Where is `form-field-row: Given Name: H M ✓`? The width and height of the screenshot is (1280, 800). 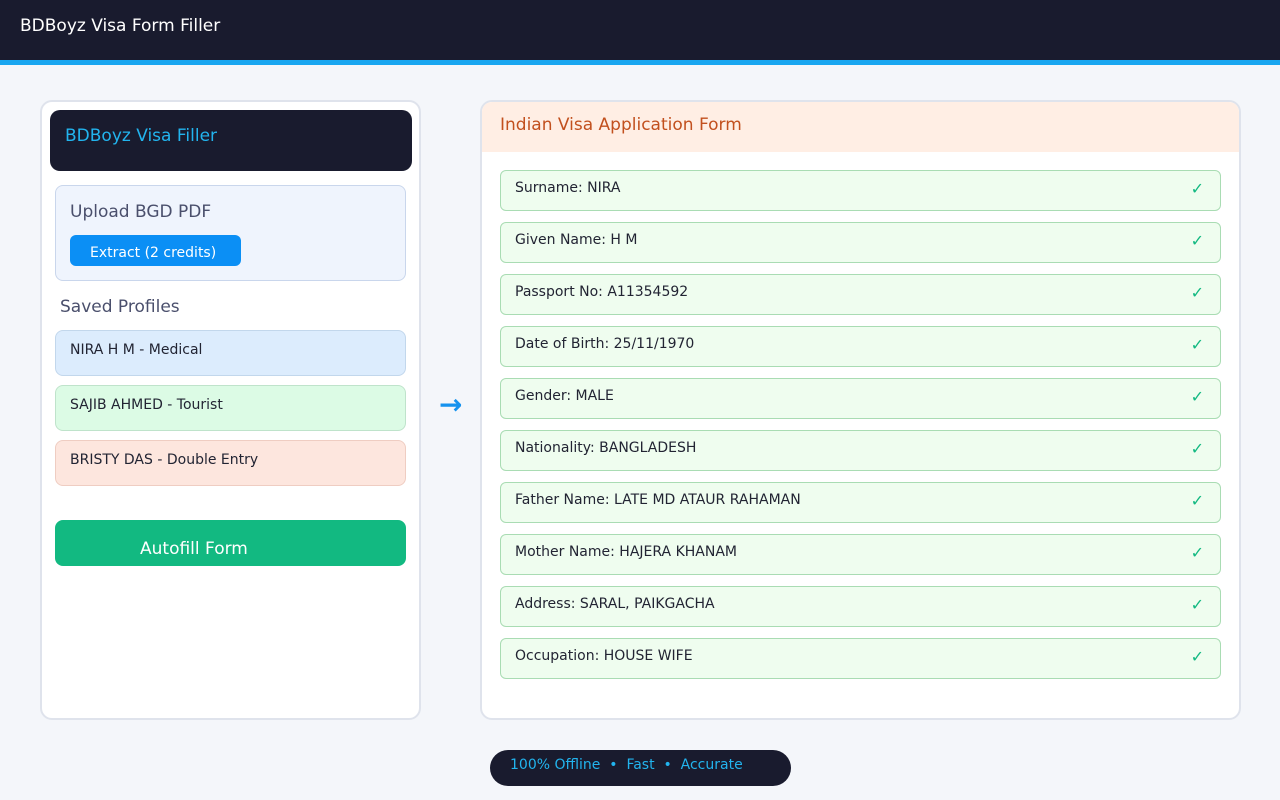 form-field-row: Given Name: H M ✓ is located at coordinates (860, 242).